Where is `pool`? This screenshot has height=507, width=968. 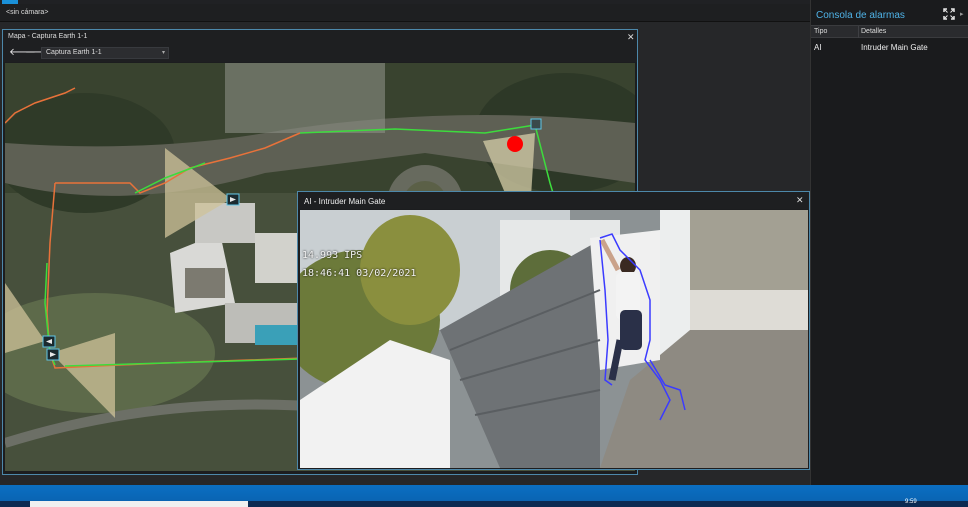
pool is located at coordinates (277, 335).